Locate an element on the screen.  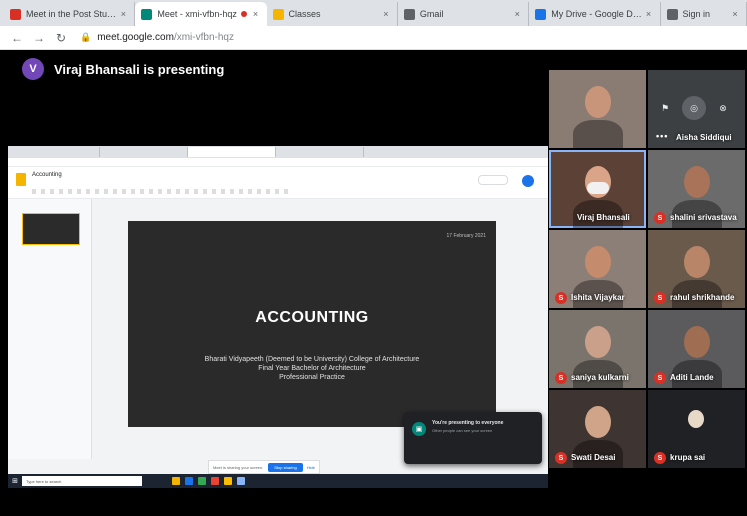
url-path: /xmi-vfbn-hqz is located at coordinates (203, 37).